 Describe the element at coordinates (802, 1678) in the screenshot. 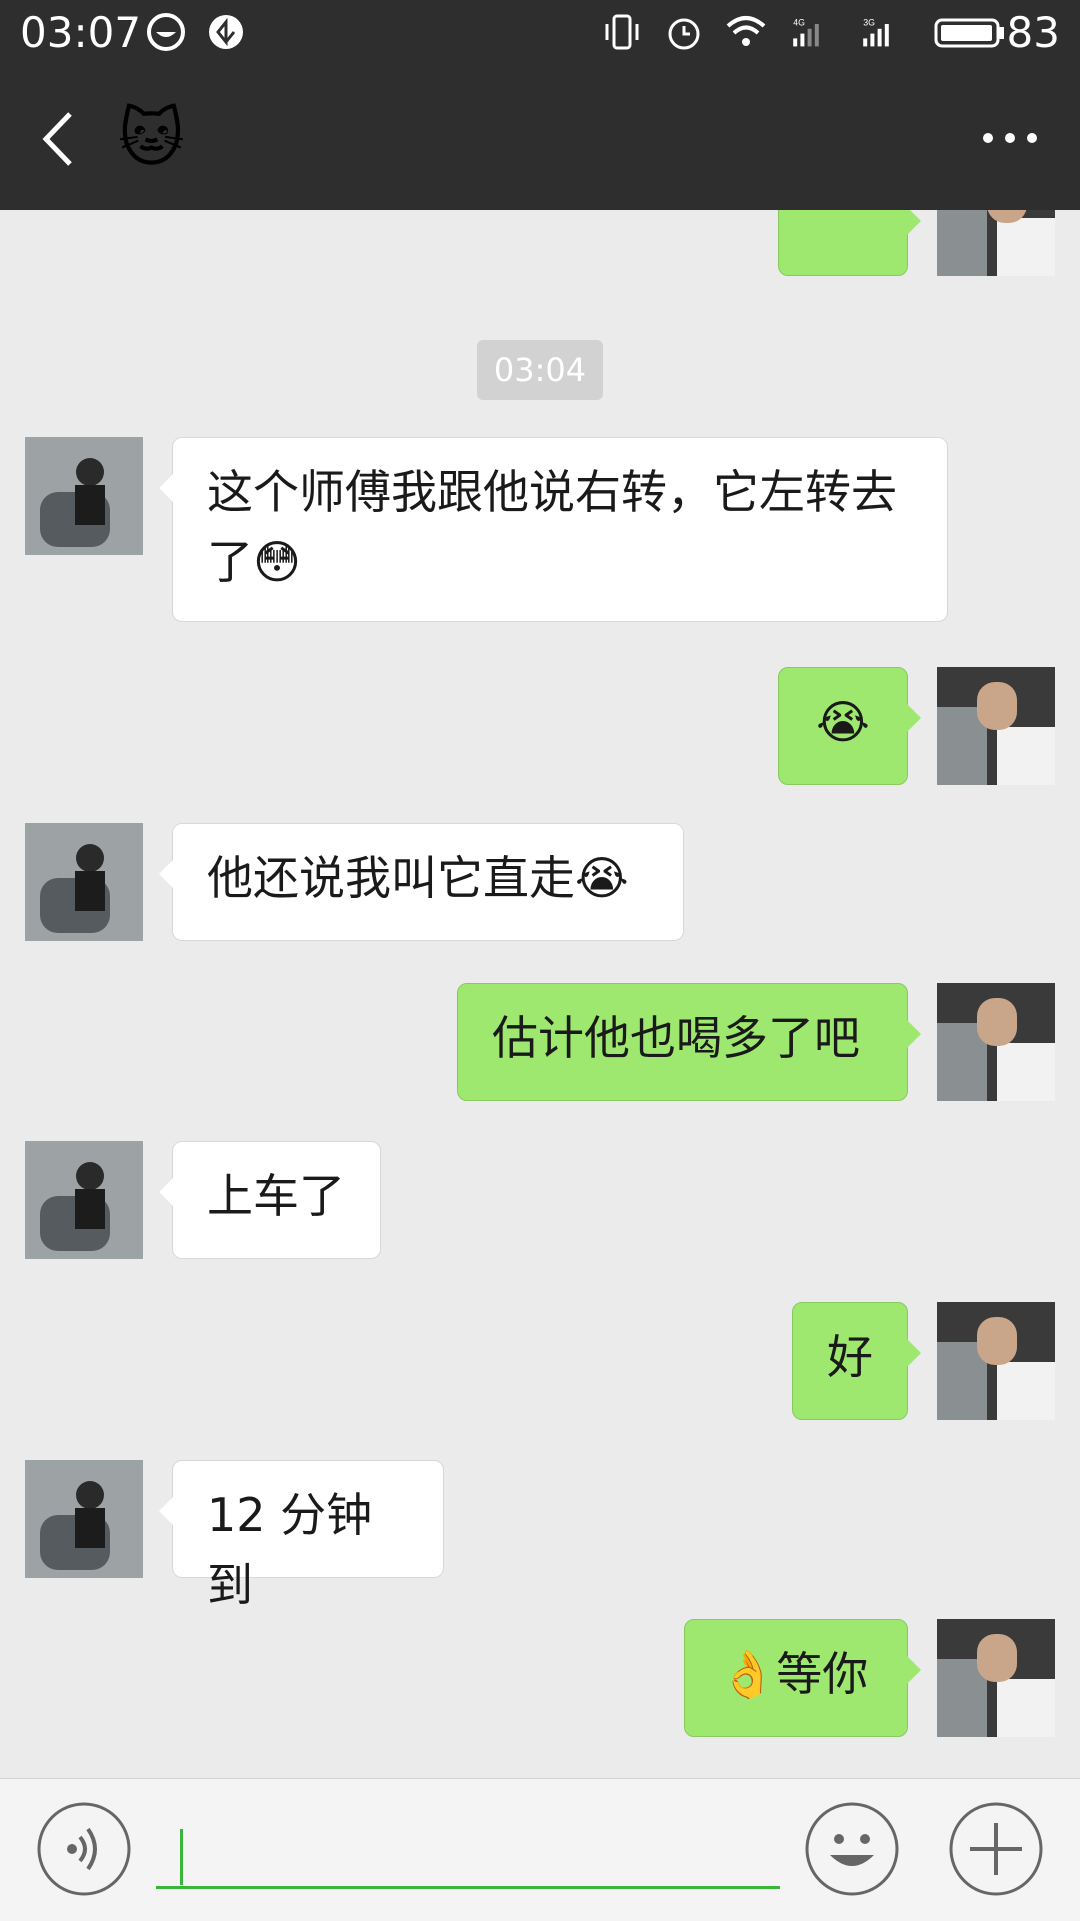

I see `message-bubble-sent: 👌等你` at that location.